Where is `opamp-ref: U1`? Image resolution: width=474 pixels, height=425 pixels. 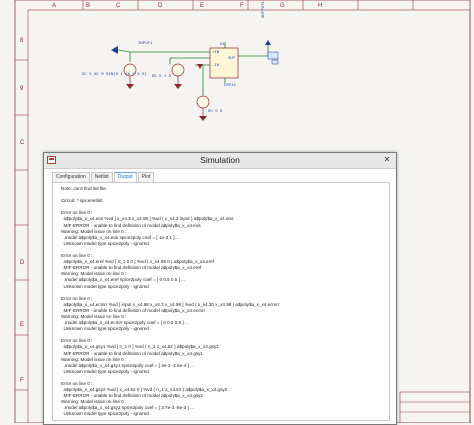
opamp-ref: U1 is located at coordinates (222, 45).